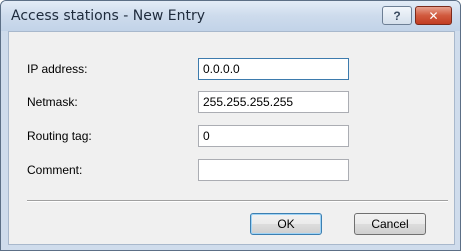 The image size is (461, 251). I want to click on help-button: ?, so click(397, 15).